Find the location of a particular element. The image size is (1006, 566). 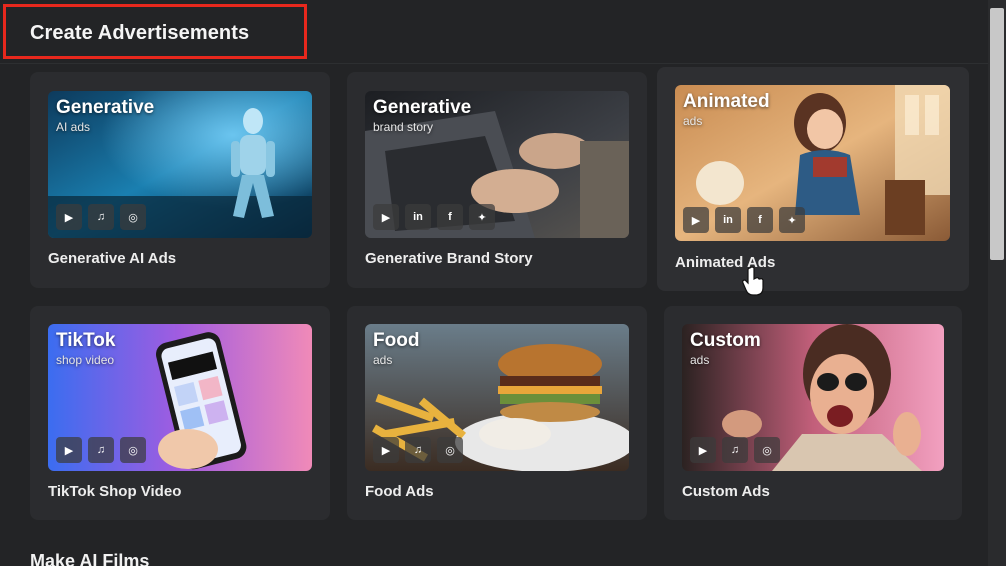

card-custom-ads: Custom ads ▶ ♫ ◎ Custom Ads is located at coordinates (813, 413).